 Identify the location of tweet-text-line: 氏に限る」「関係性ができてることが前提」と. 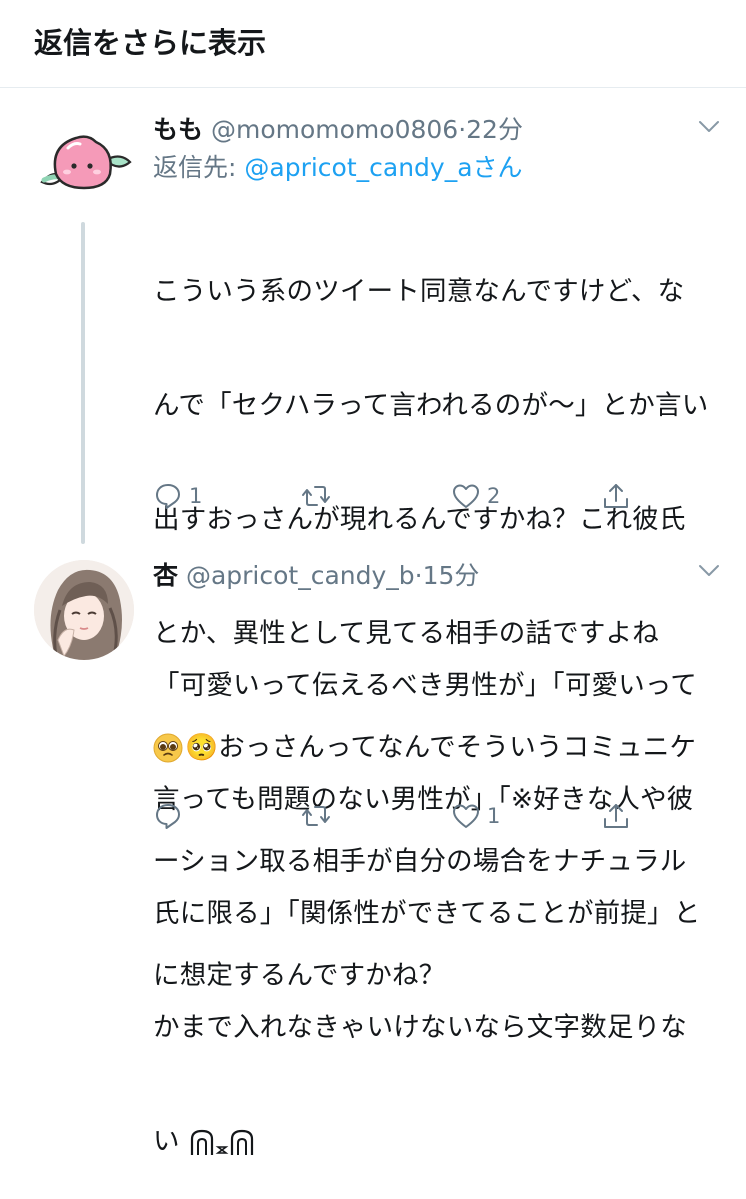
(427, 913).